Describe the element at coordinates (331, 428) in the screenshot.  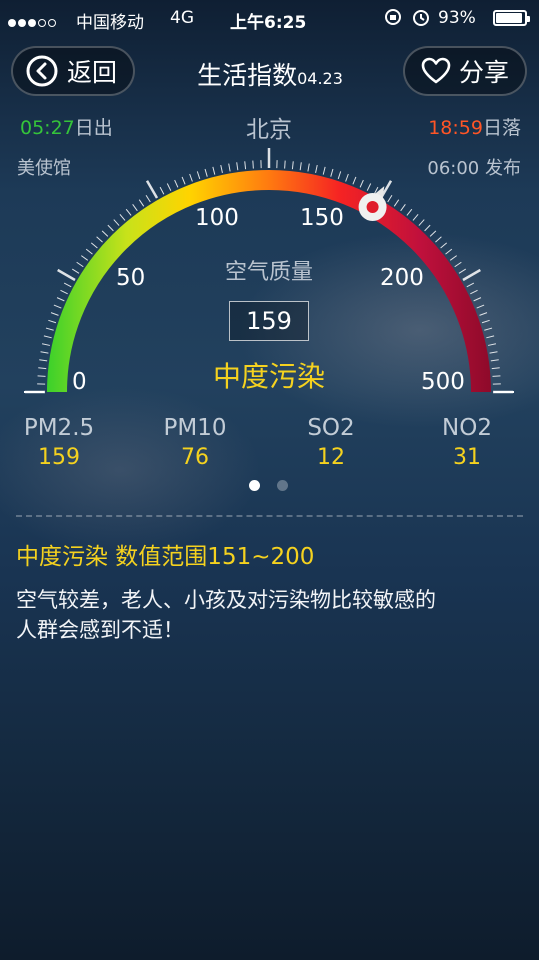
I see `pollutant-name: SO2` at that location.